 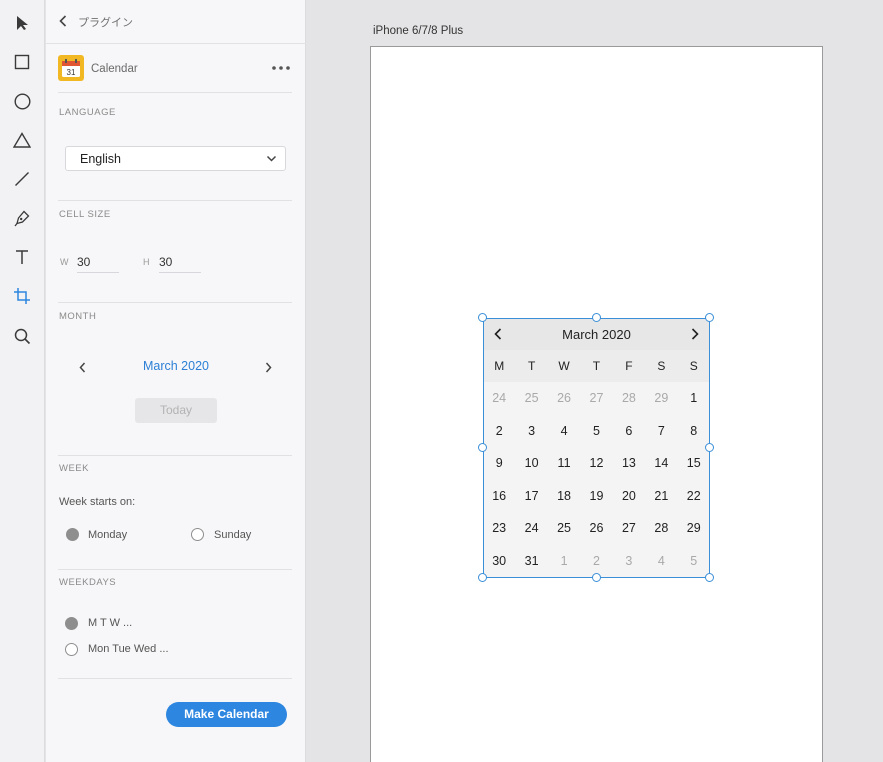 I want to click on polygon-tool, so click(x=22, y=140).